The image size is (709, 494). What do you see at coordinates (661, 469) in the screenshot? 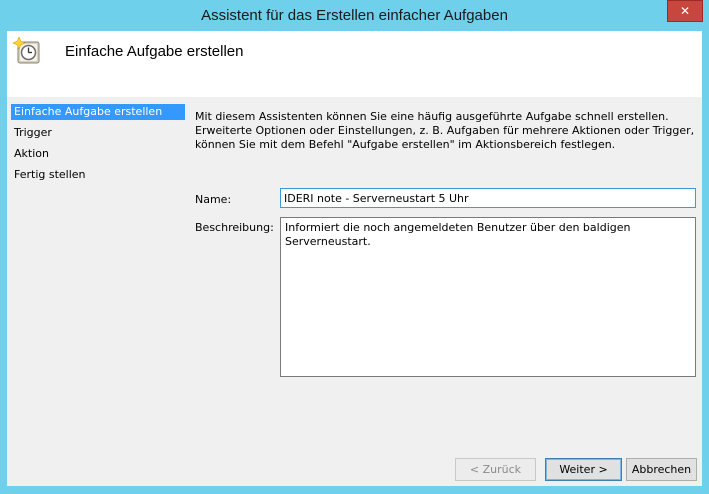
I see `cancel-button: Abbrechen` at bounding box center [661, 469].